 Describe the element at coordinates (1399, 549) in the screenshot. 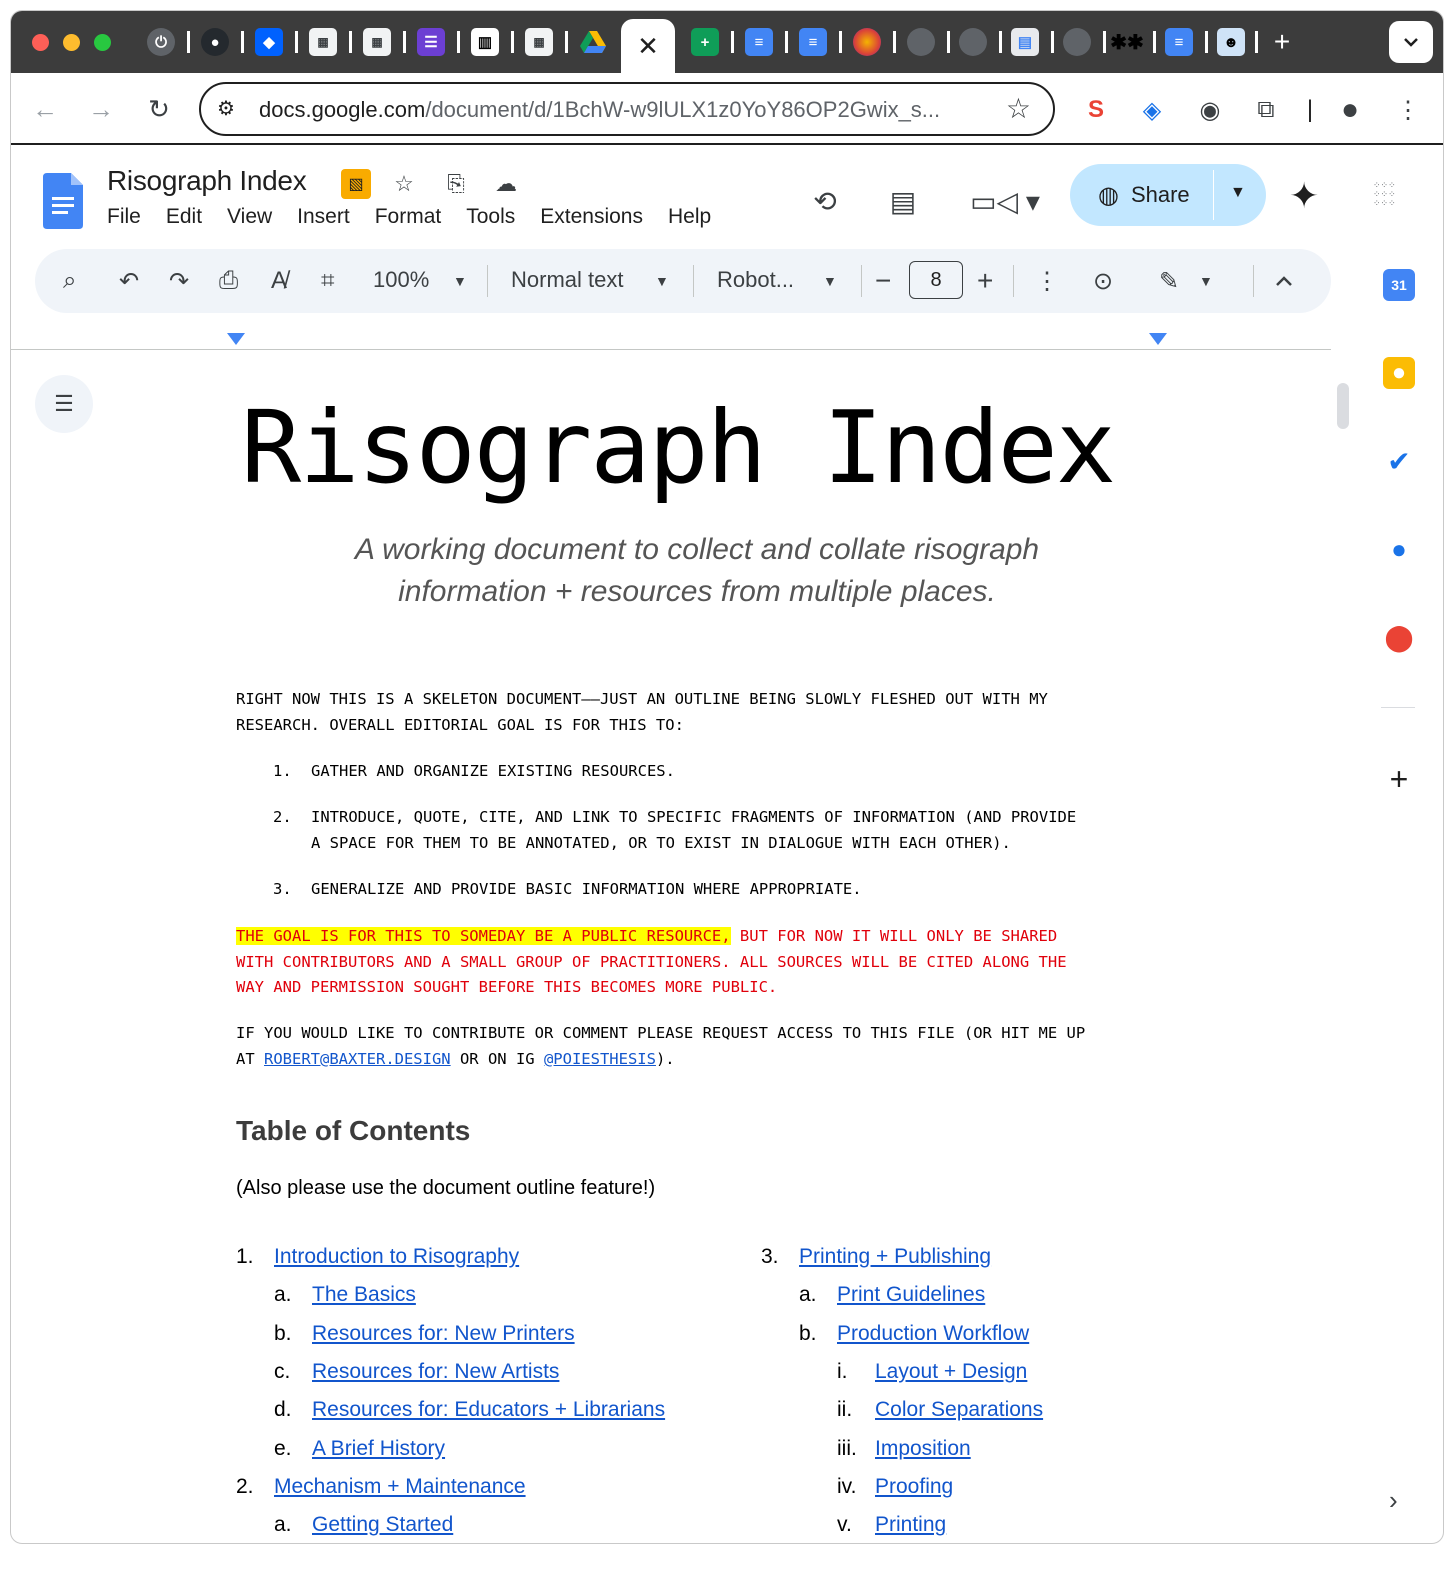

I see `contacts-icon: ●` at that location.